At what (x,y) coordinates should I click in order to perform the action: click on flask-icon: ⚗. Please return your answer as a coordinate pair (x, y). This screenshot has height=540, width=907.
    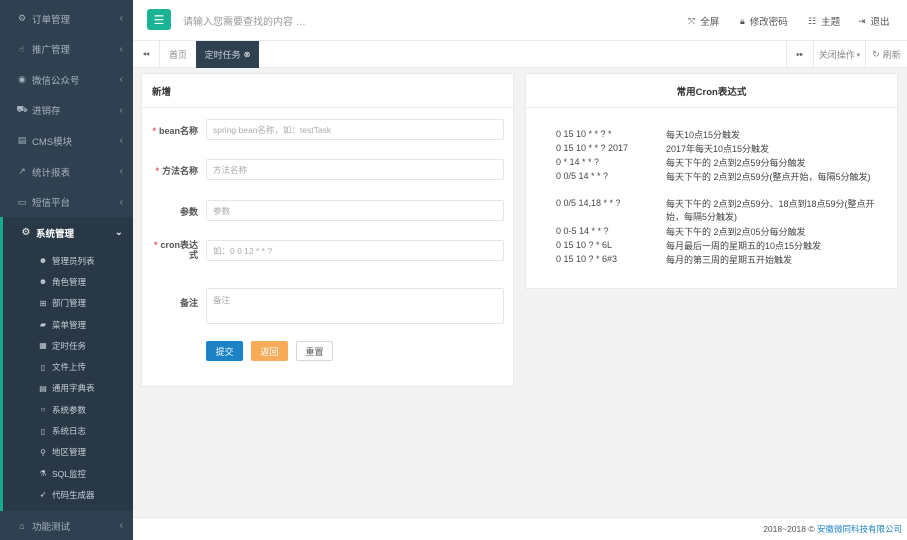
    Looking at the image, I should click on (43, 474).